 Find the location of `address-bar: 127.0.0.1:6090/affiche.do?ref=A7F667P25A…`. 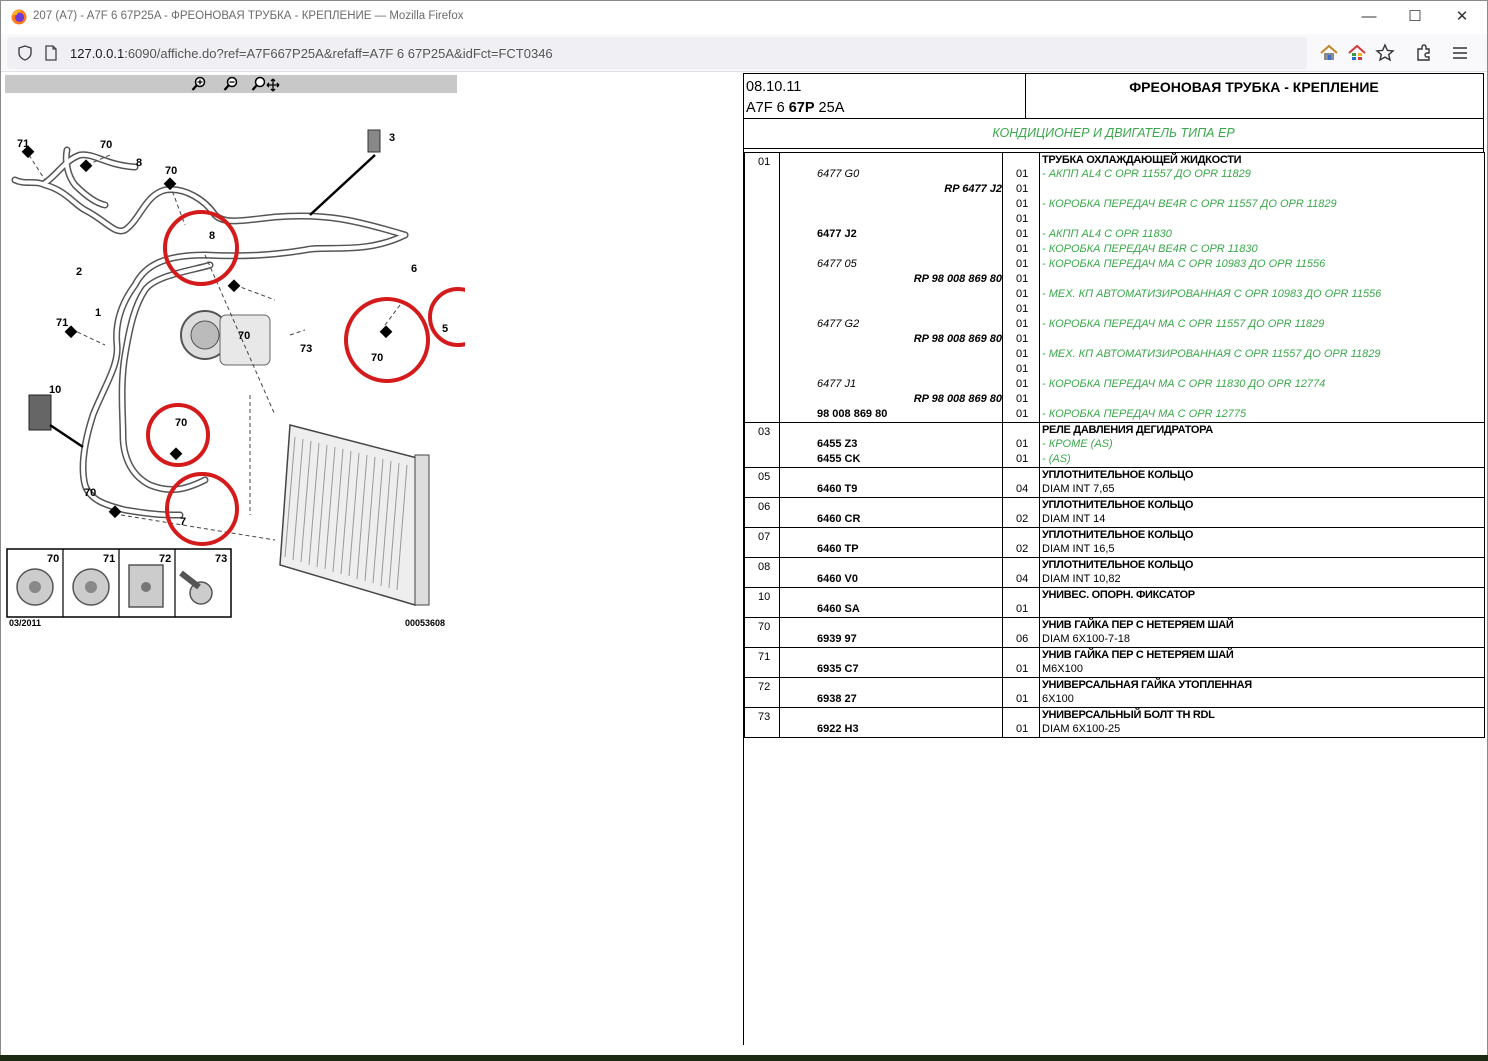

address-bar: 127.0.0.1:6090/affiche.do?ref=A7F667P25A… is located at coordinates (657, 53).